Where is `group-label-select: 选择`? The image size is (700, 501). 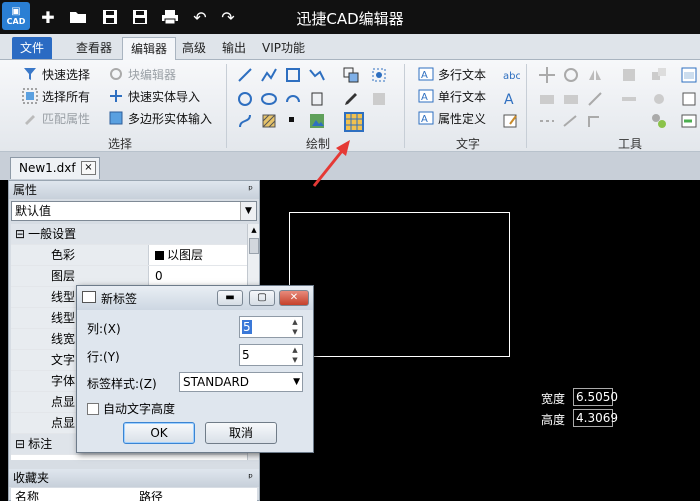 group-label-select: 选择 is located at coordinates (120, 144).